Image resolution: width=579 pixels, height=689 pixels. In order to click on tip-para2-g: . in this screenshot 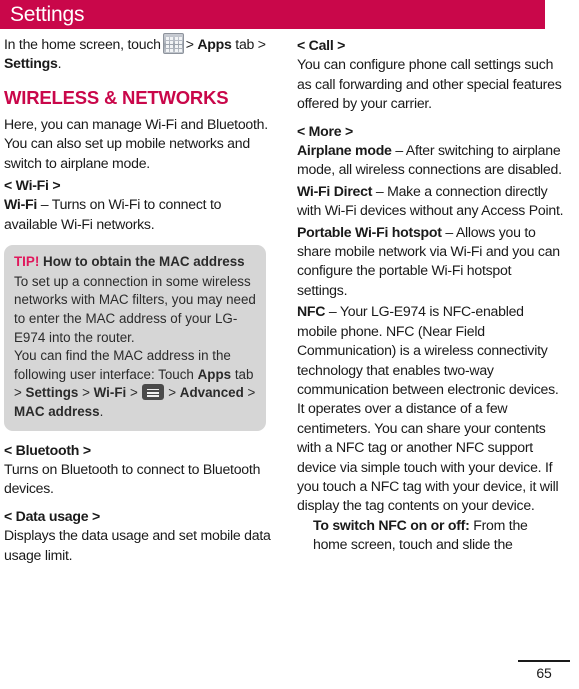, I will do `click(101, 411)`.